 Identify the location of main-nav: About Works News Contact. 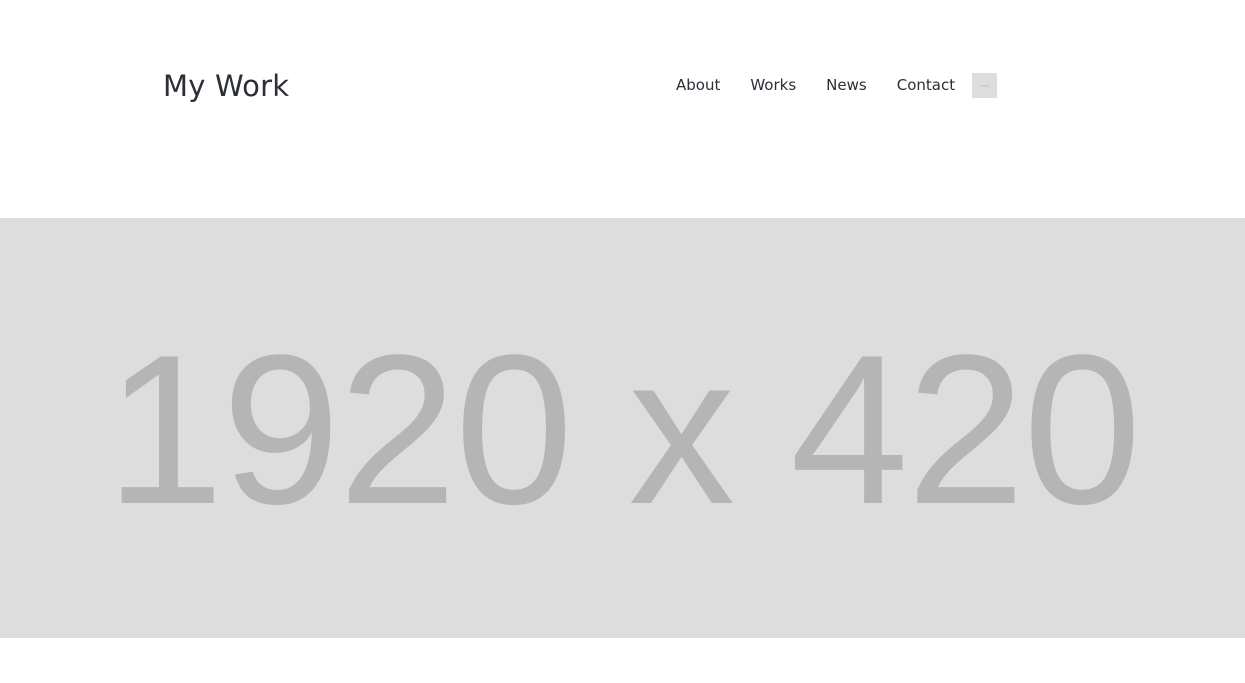
(815, 85).